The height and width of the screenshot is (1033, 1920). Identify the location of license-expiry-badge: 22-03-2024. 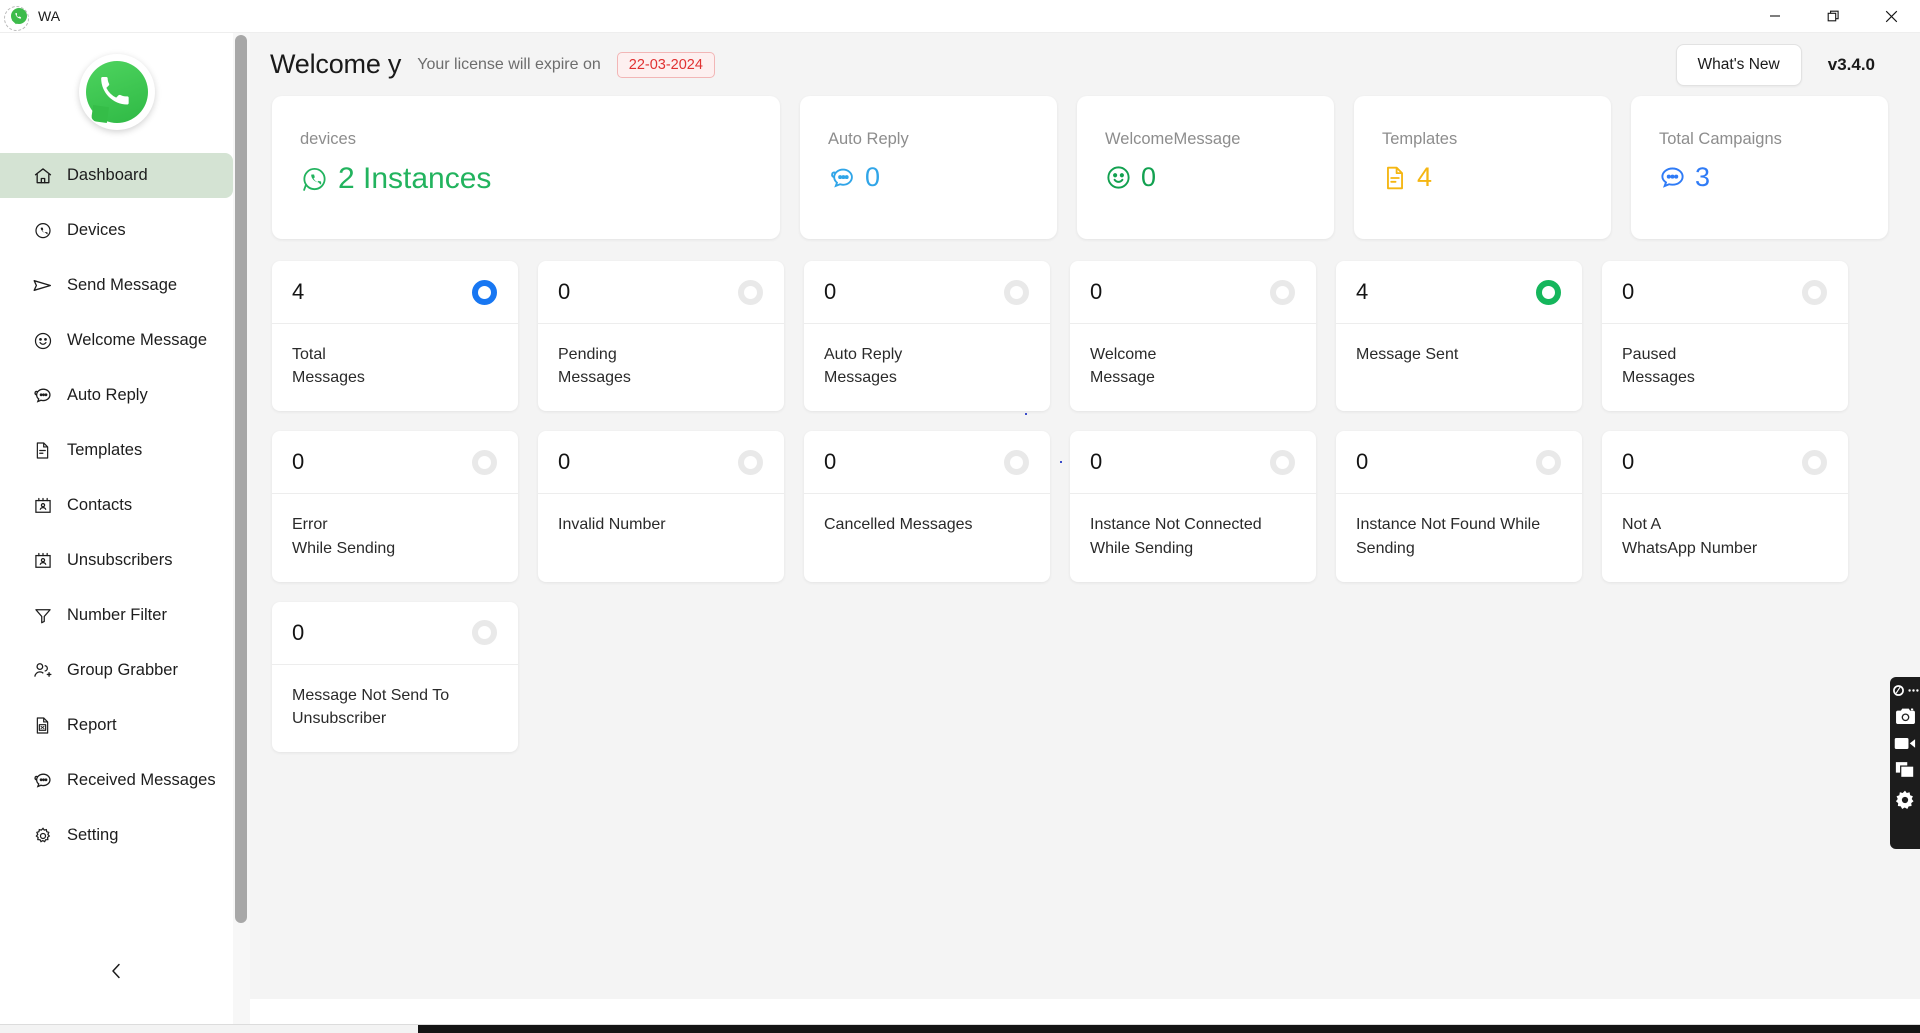
(666, 65).